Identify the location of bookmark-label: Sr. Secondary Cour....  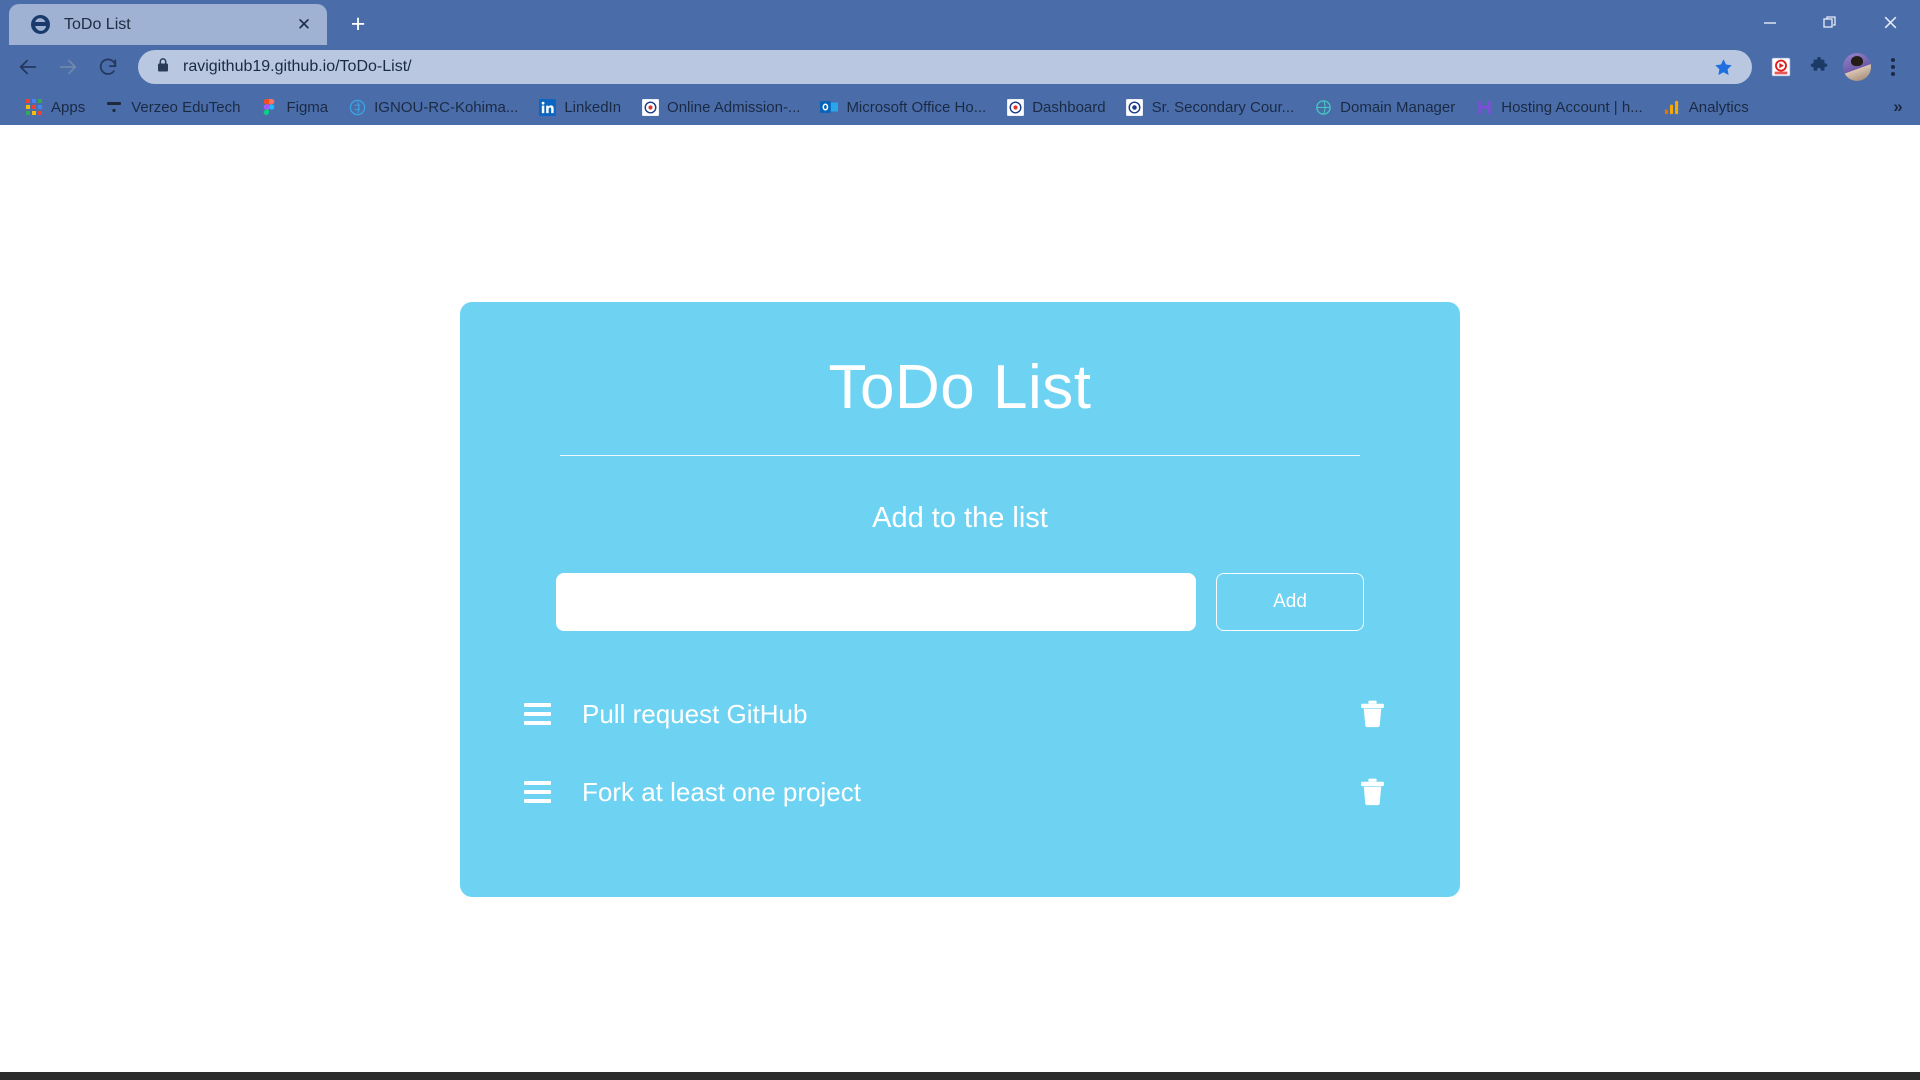
(1223, 107).